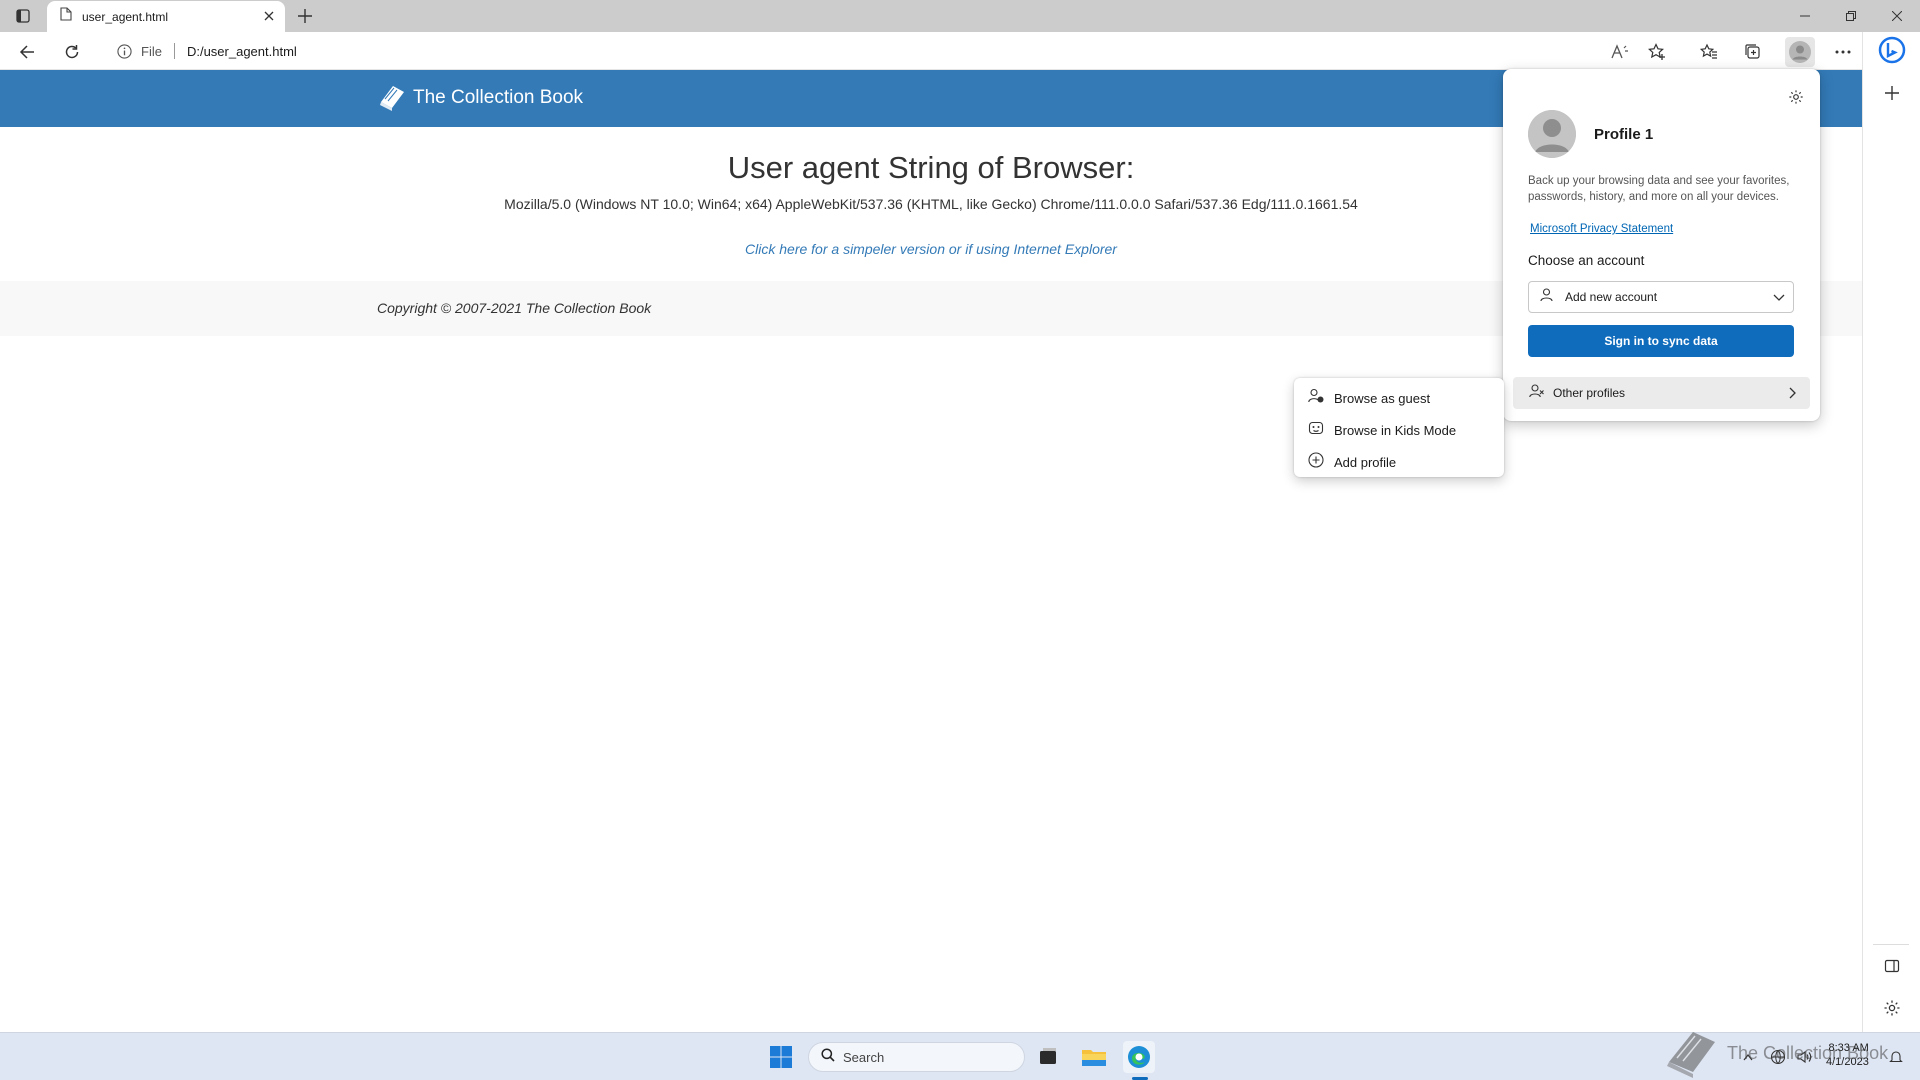 Image resolution: width=1920 pixels, height=1080 pixels. I want to click on account-select: Add new account, so click(1661, 297).